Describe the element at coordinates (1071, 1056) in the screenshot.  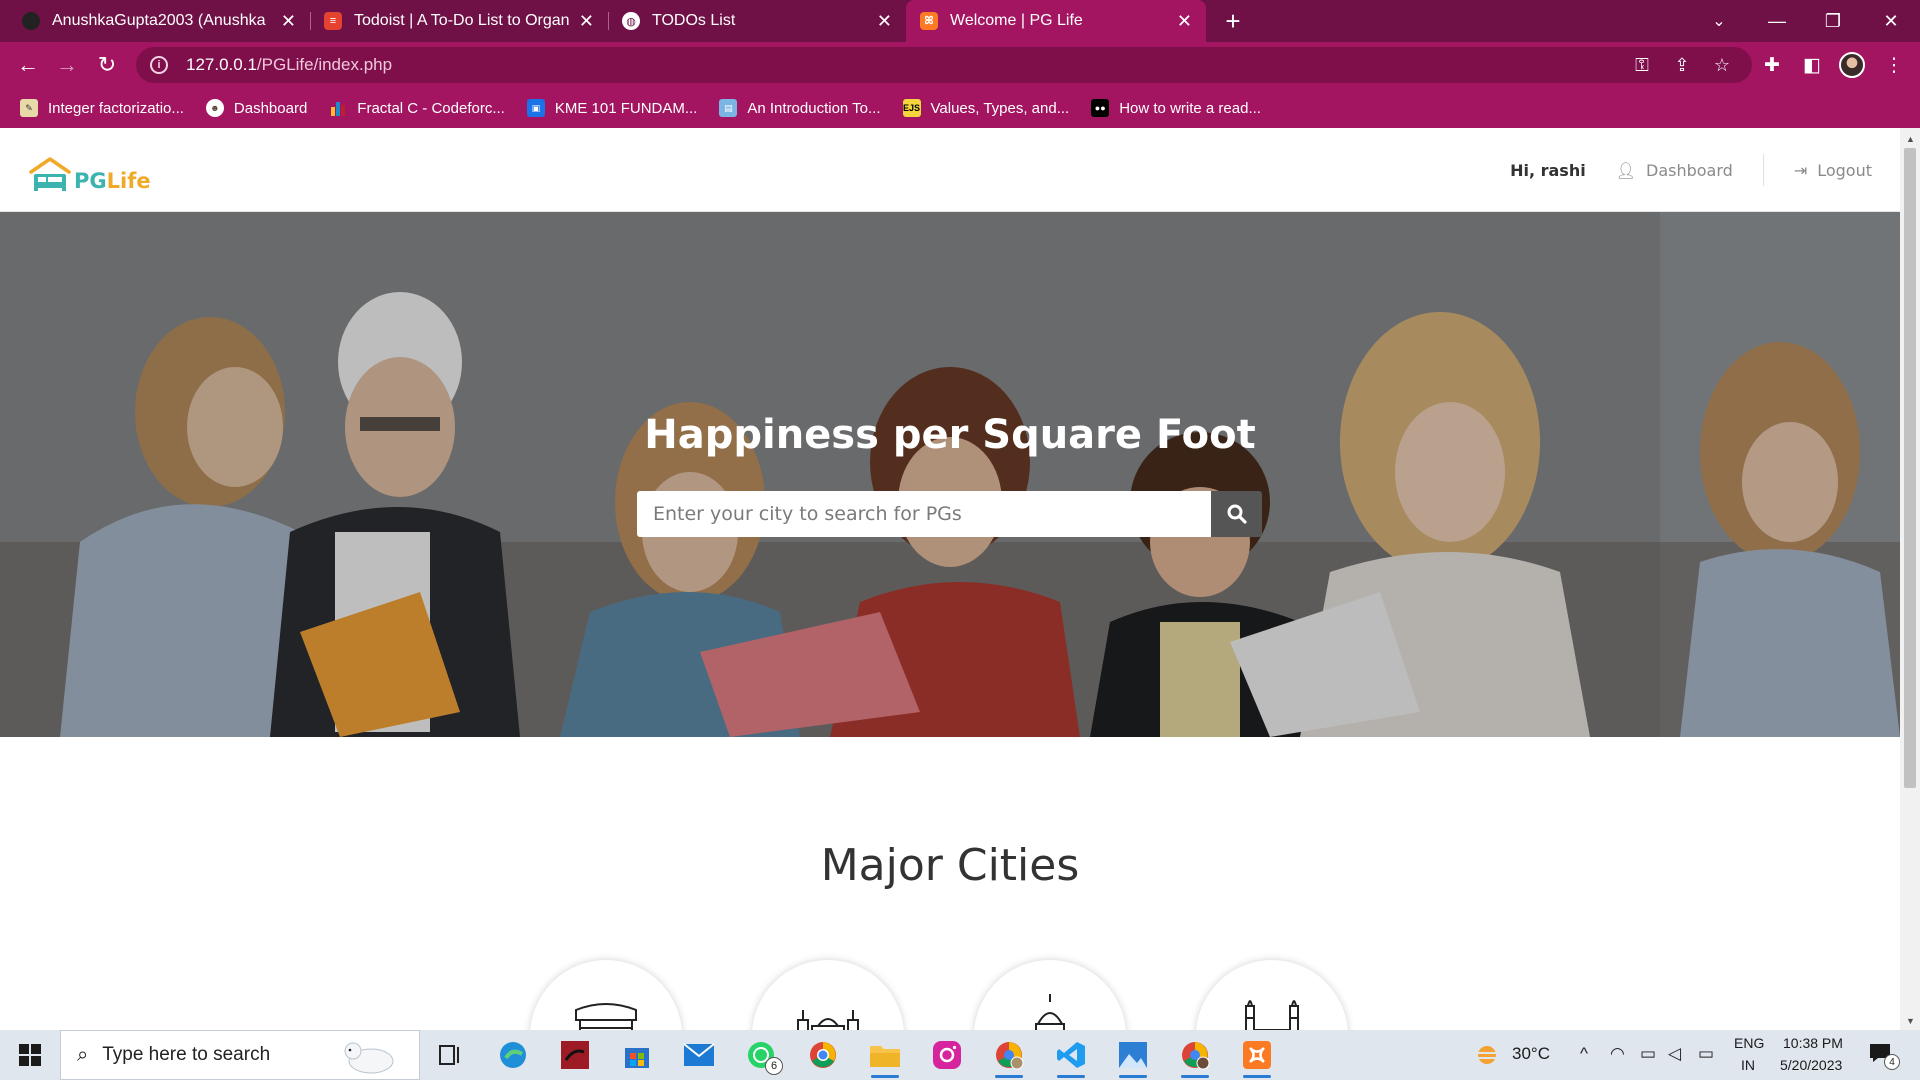
I see `taskbar-vscode` at that location.